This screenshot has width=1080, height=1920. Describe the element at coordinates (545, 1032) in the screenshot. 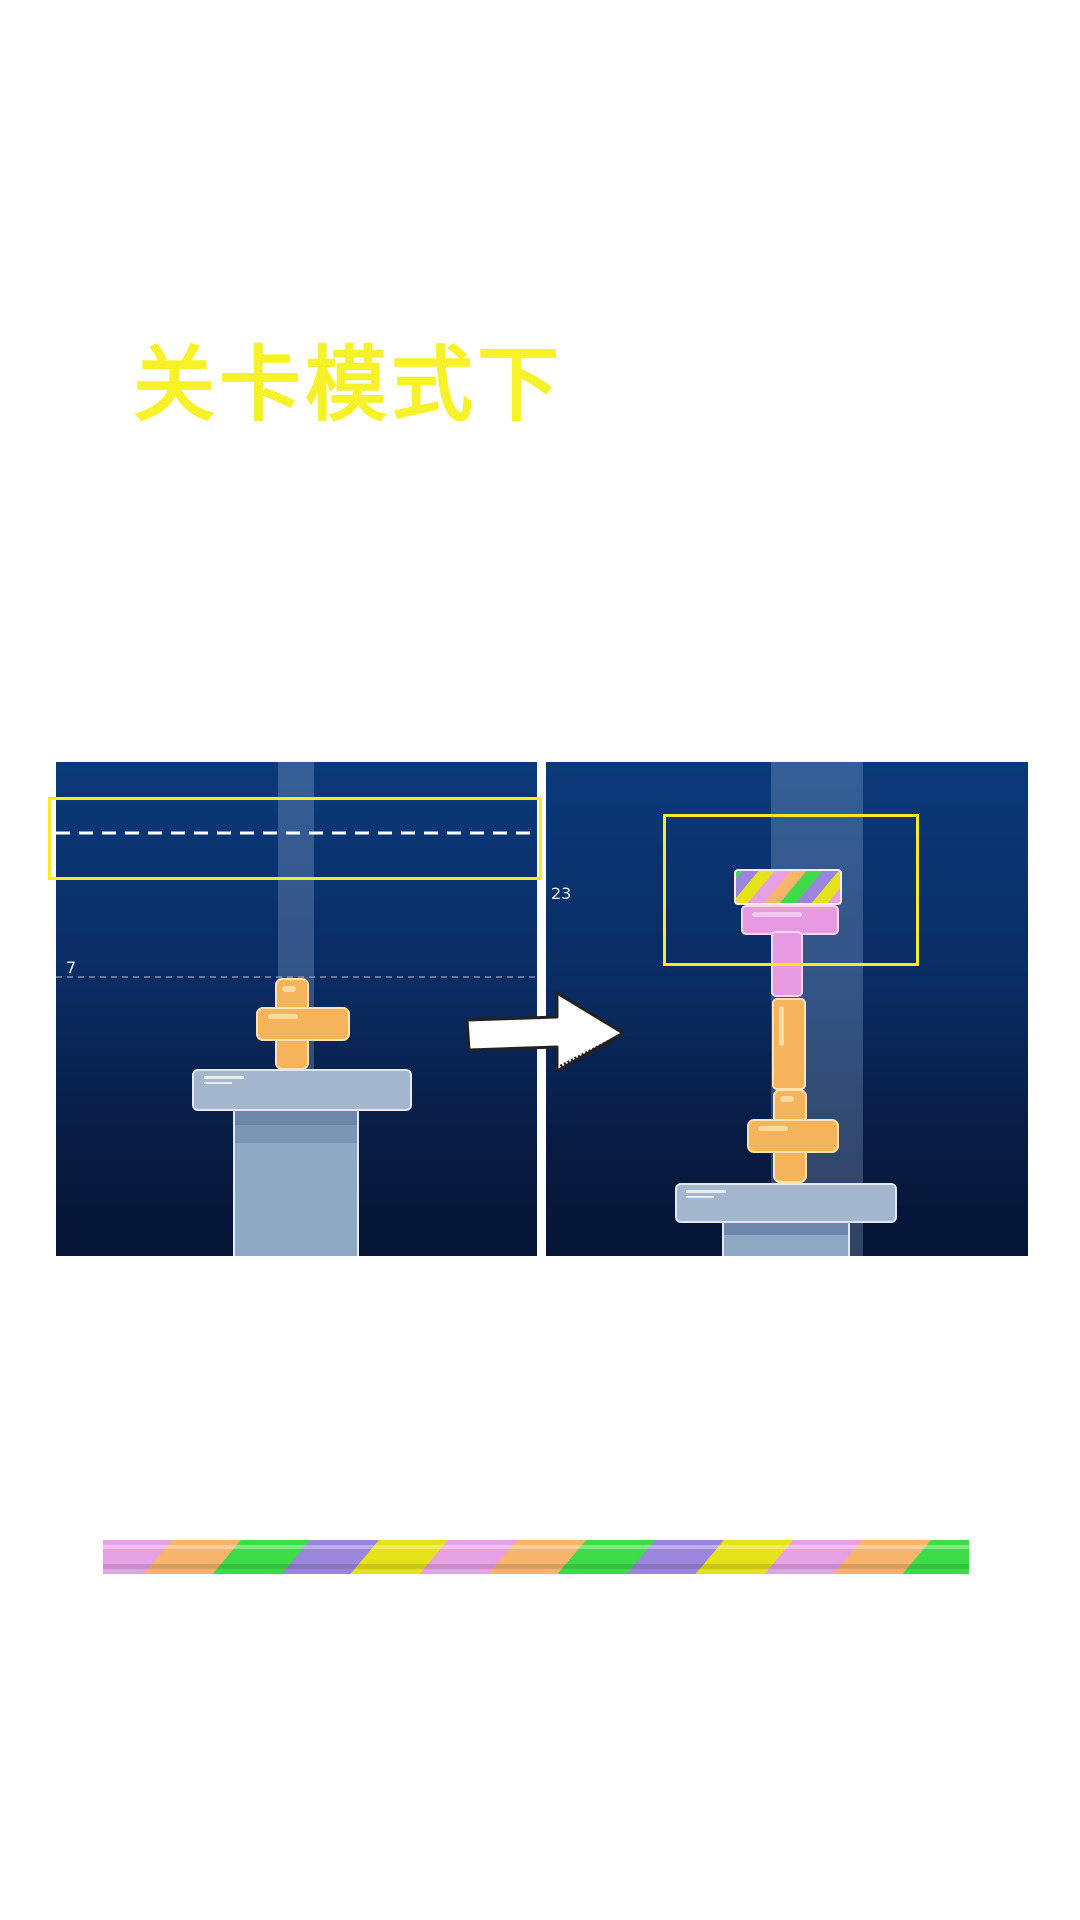

I see `right-arrow-icon` at that location.